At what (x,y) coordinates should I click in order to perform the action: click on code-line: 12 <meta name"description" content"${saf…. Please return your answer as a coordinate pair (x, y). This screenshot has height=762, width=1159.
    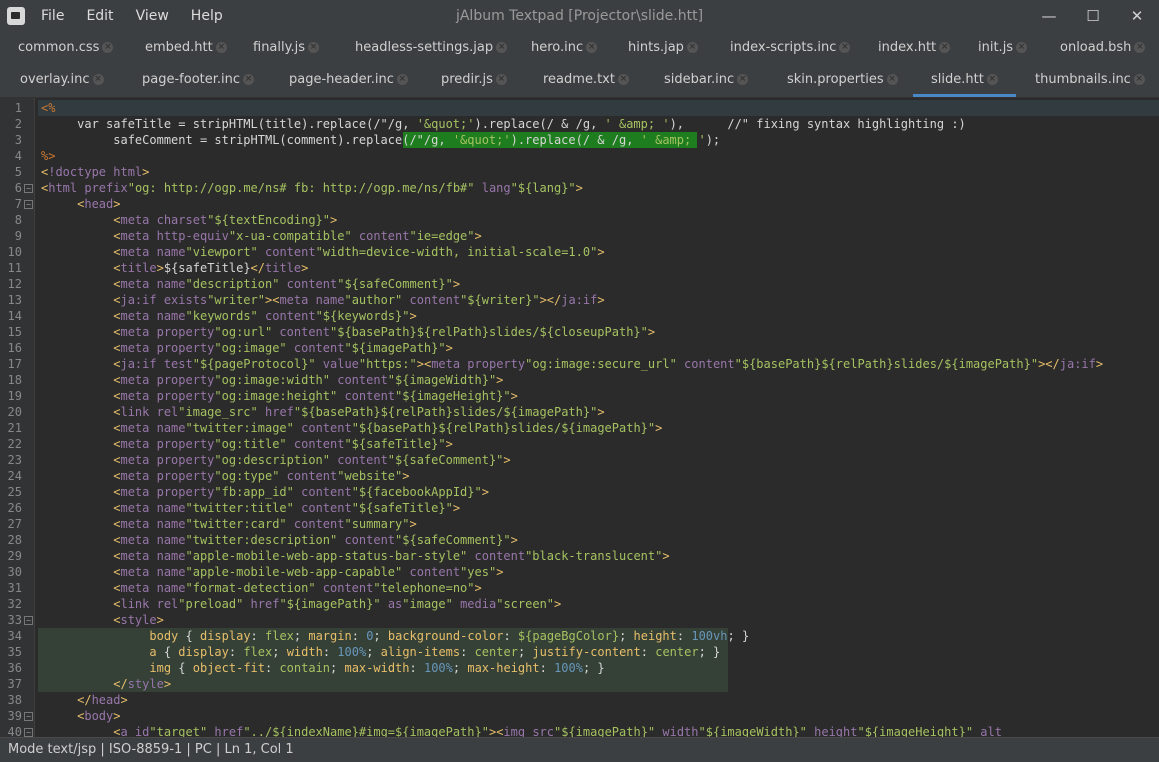
    Looking at the image, I should click on (579, 284).